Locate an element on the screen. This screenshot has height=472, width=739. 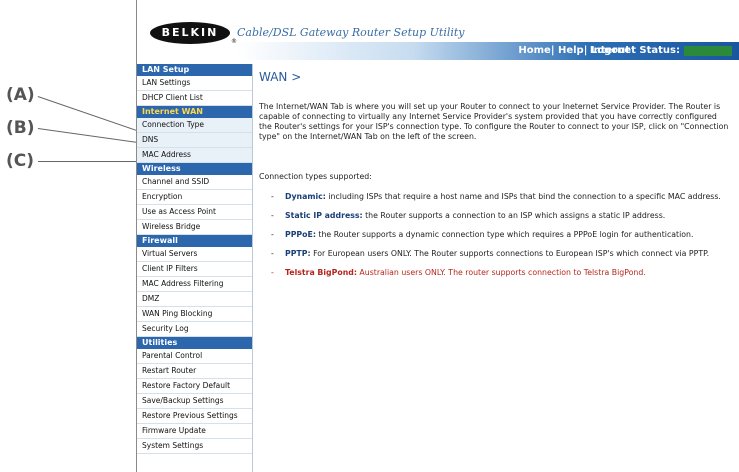
sidebar-item-lan-settings: LAN Settings is located at coordinates (194, 83).